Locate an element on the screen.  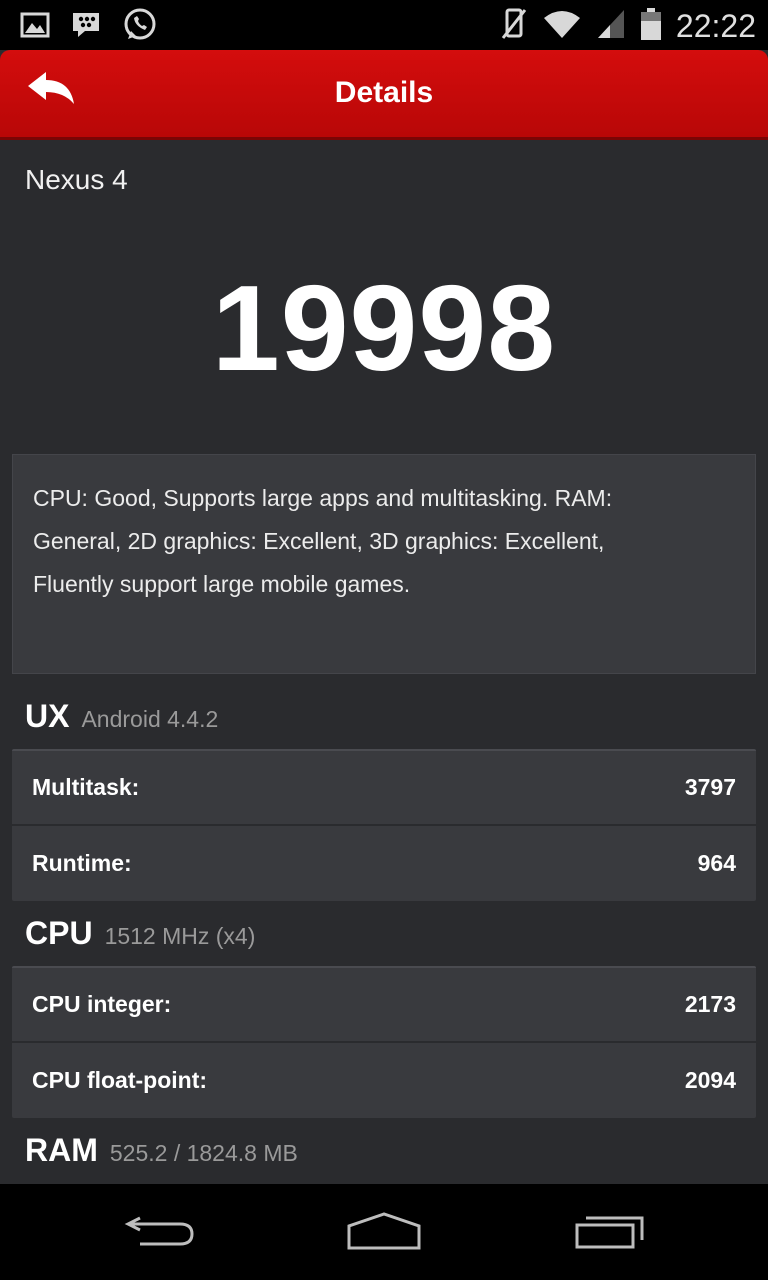
home-nav-icon is located at coordinates (384, 1231).